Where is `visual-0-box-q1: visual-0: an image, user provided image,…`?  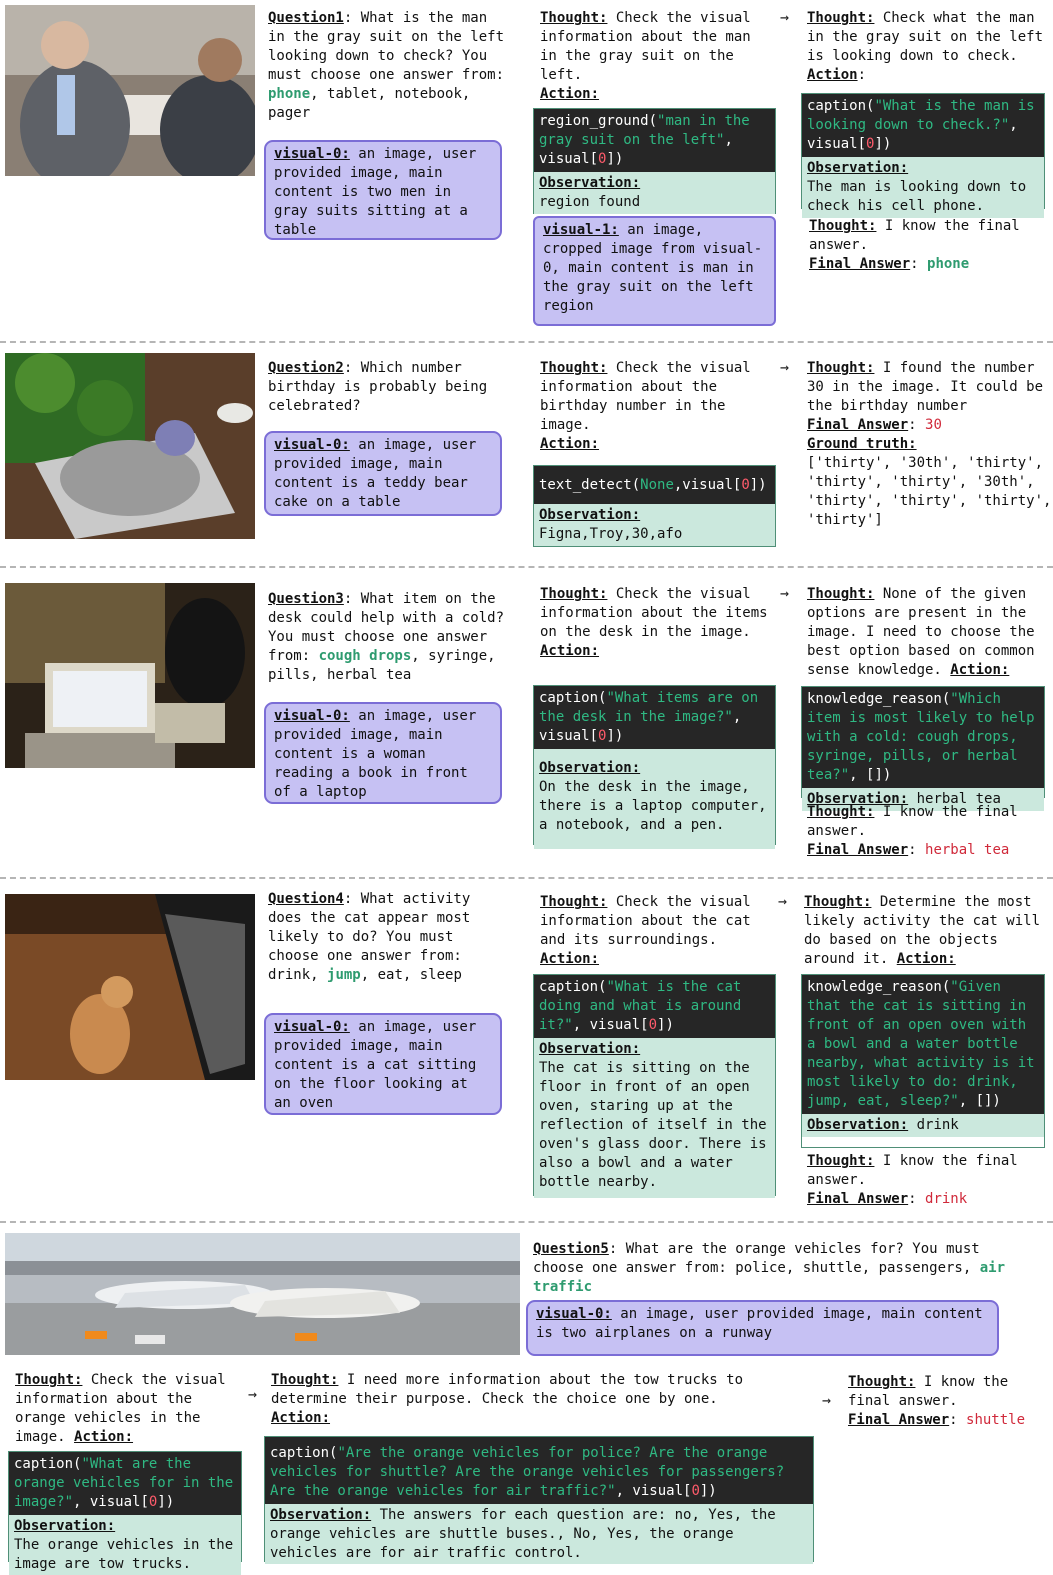
visual-0-box-q1: visual-0: an image, user provided image,… is located at coordinates (383, 190).